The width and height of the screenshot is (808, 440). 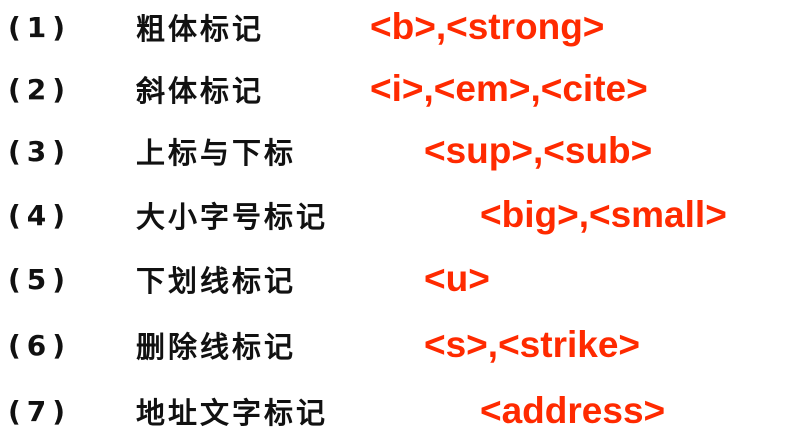 What do you see at coordinates (603, 214) in the screenshot?
I see `item-tags: <big>,<small>` at bounding box center [603, 214].